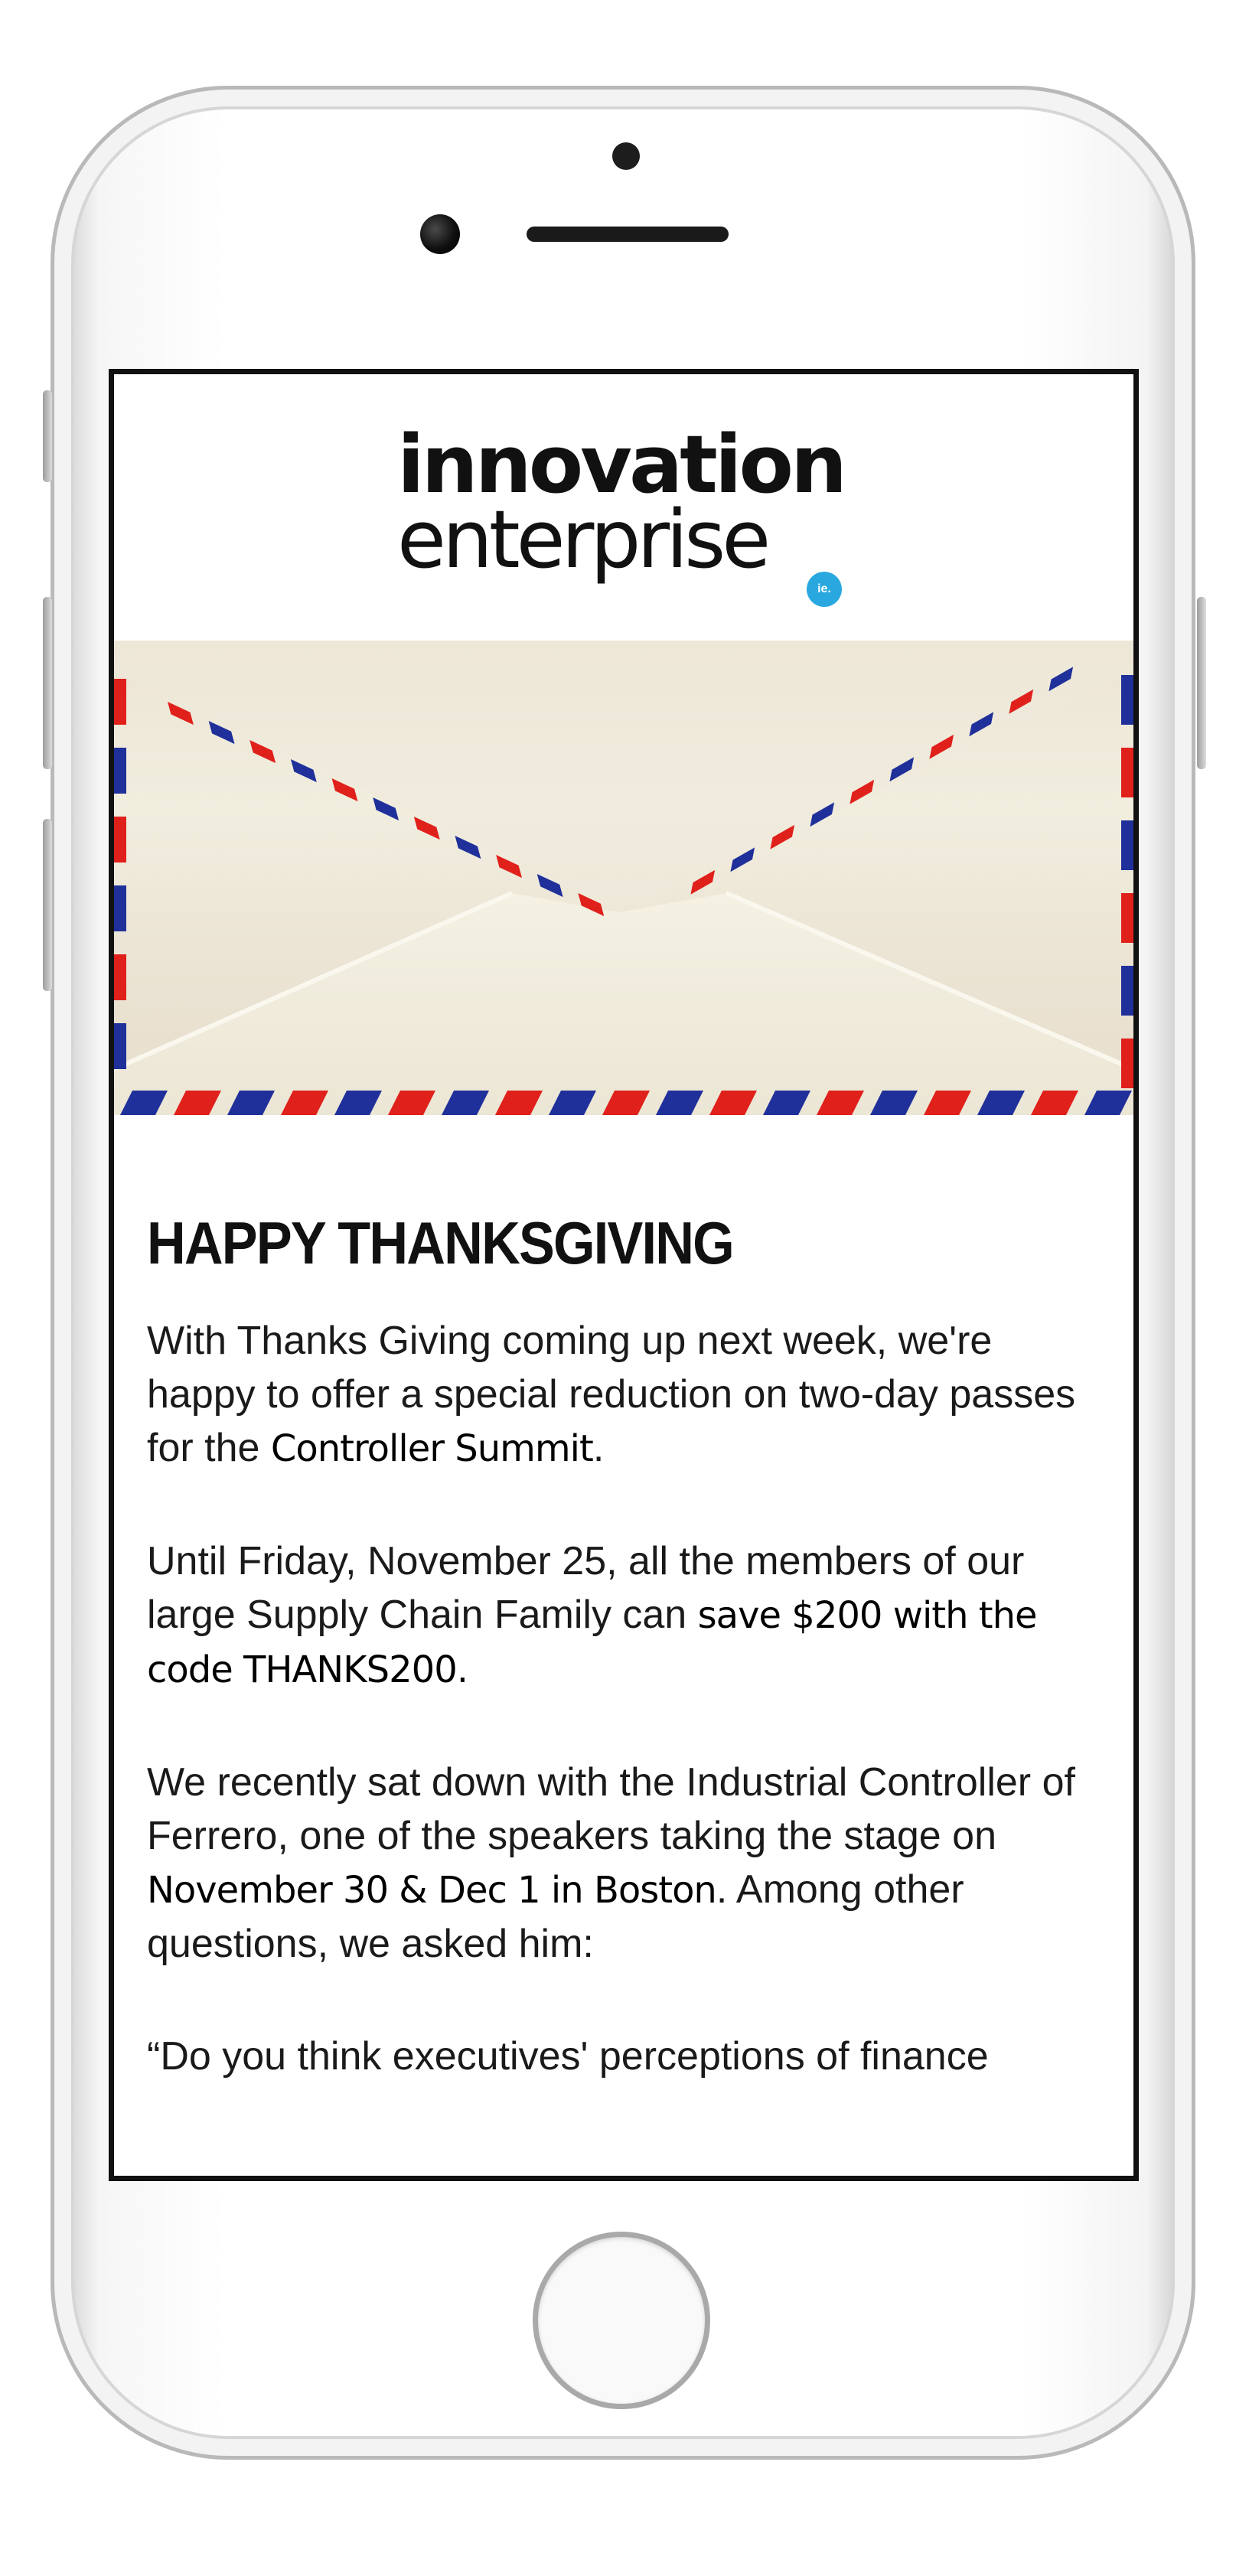 The width and height of the screenshot is (1249, 2576). What do you see at coordinates (824, 589) in the screenshot?
I see `logo-badge: ie.` at bounding box center [824, 589].